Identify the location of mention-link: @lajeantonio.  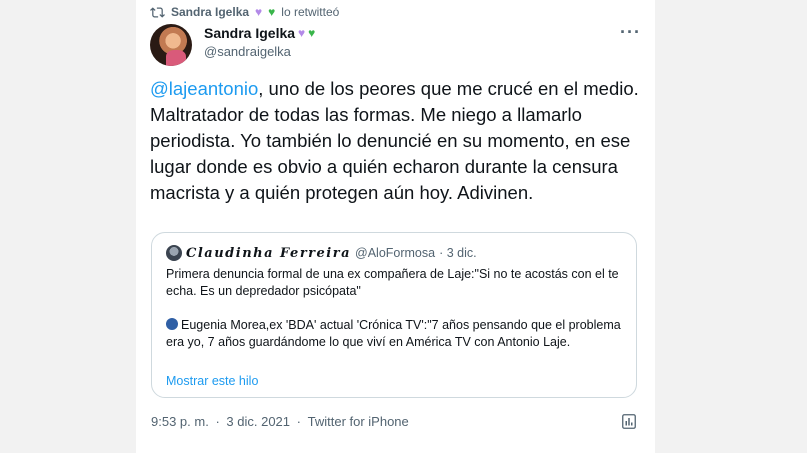
(204, 88).